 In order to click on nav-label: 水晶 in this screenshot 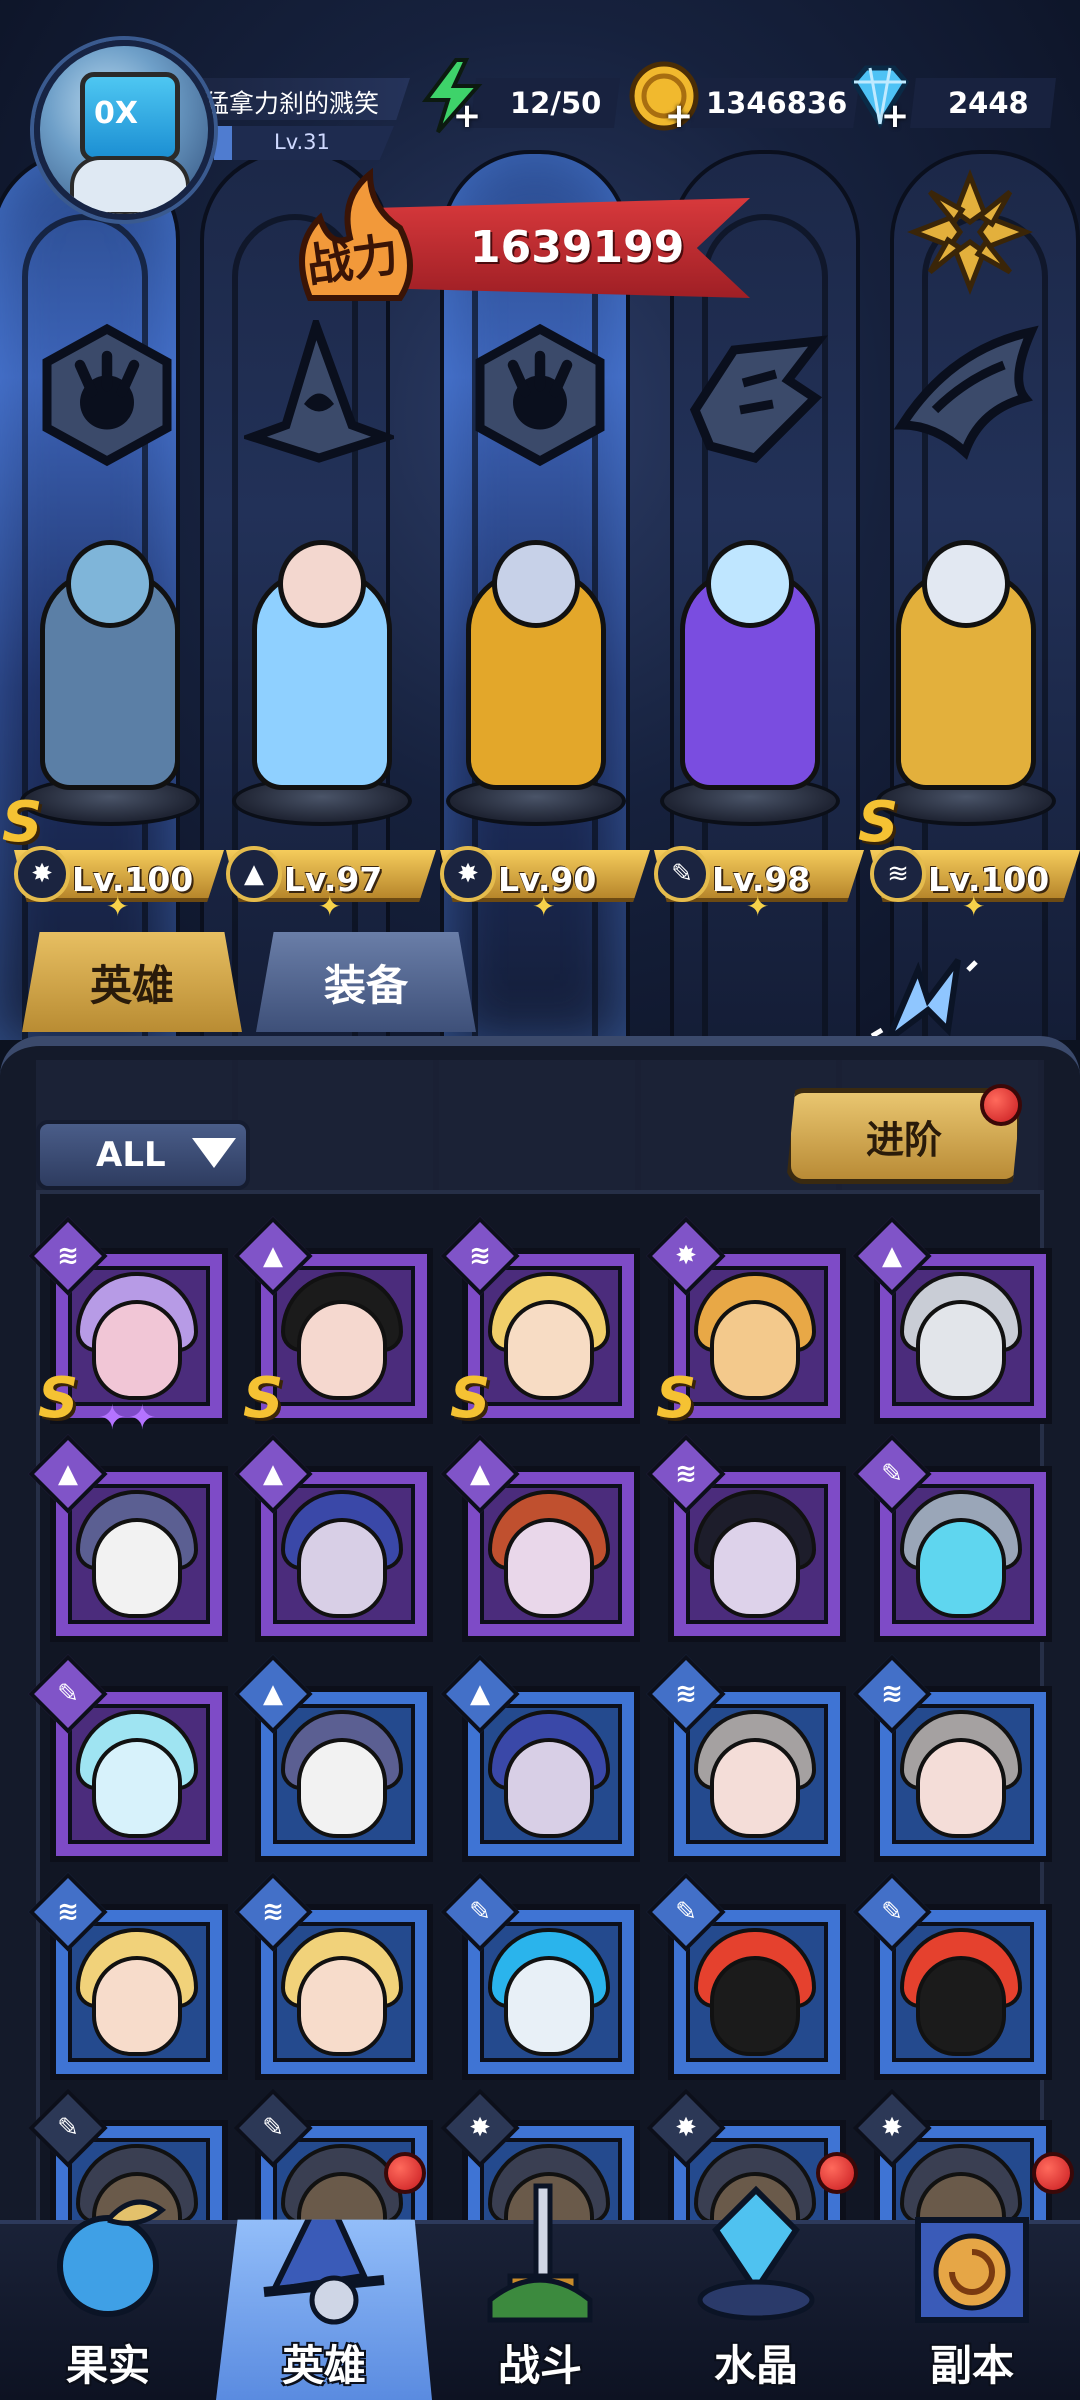, I will do `click(755, 2365)`.